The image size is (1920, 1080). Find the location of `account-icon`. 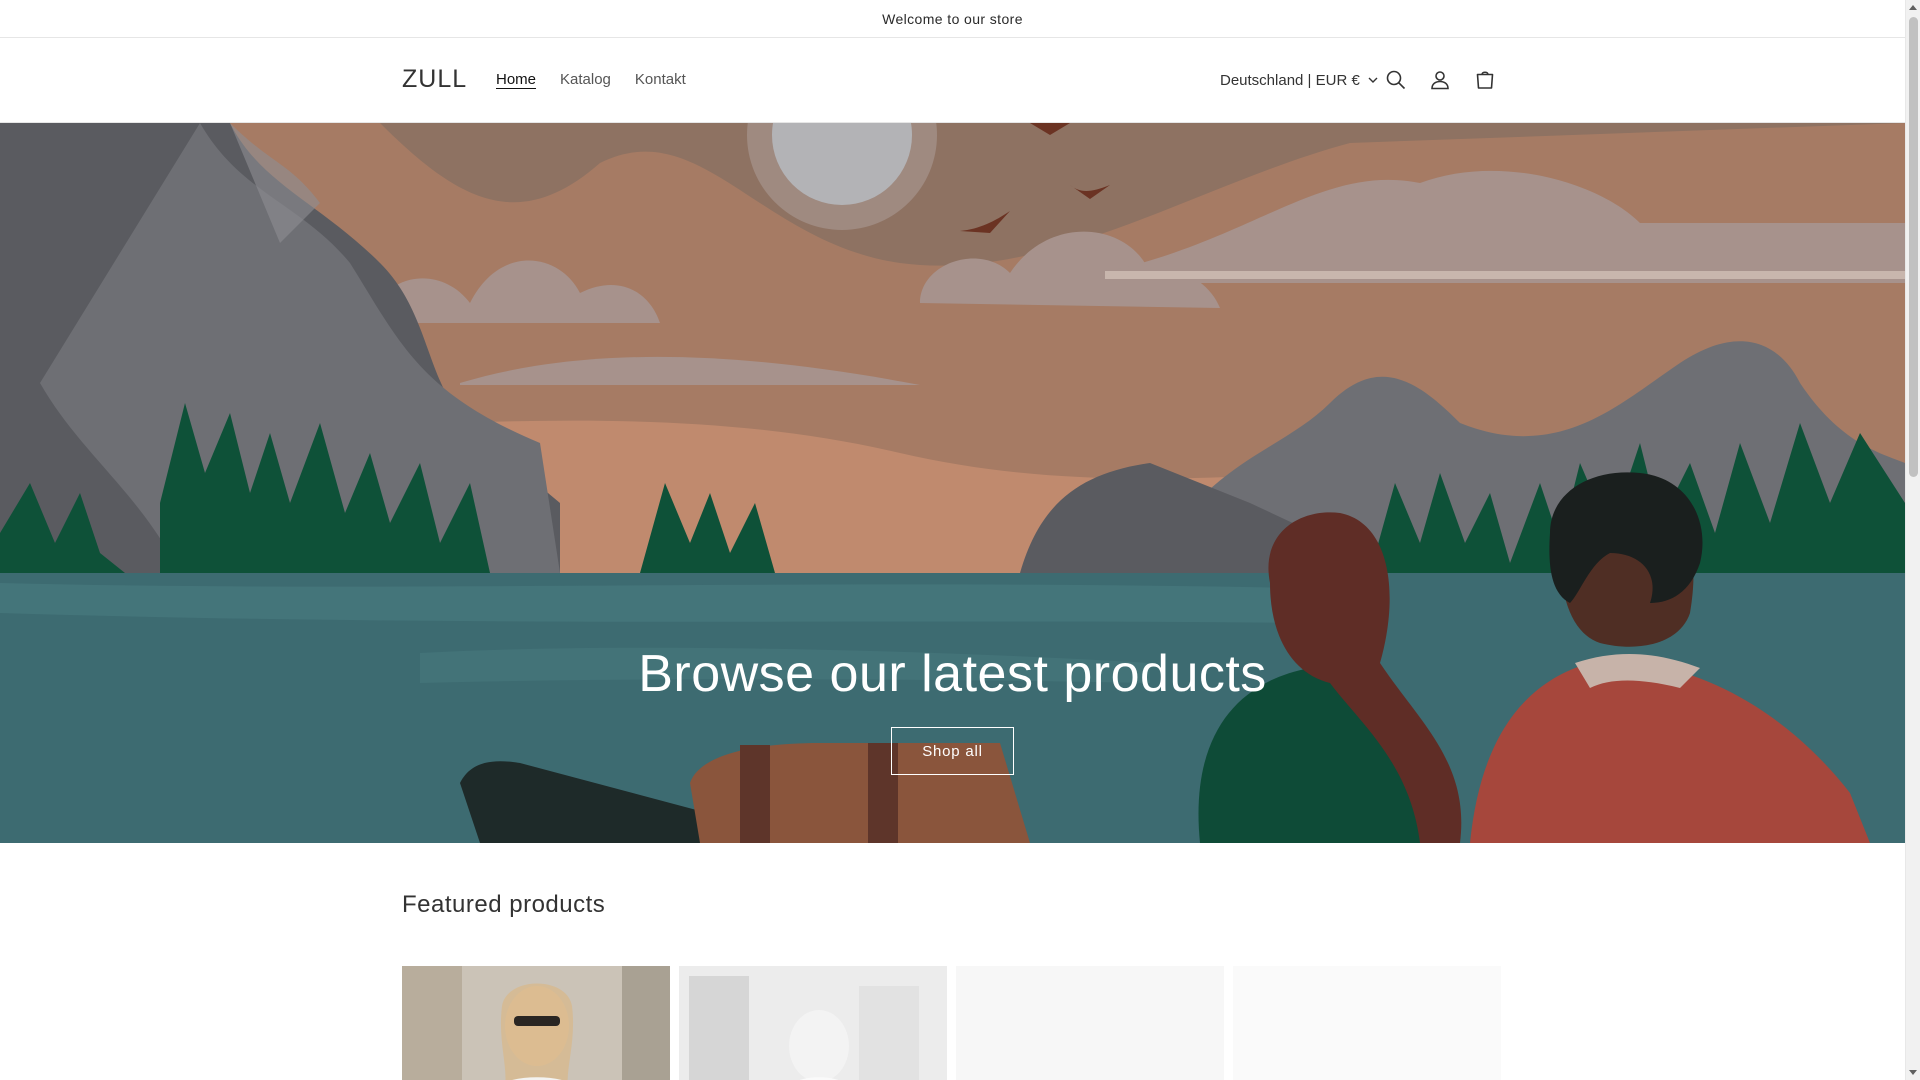

account-icon is located at coordinates (1440, 80).